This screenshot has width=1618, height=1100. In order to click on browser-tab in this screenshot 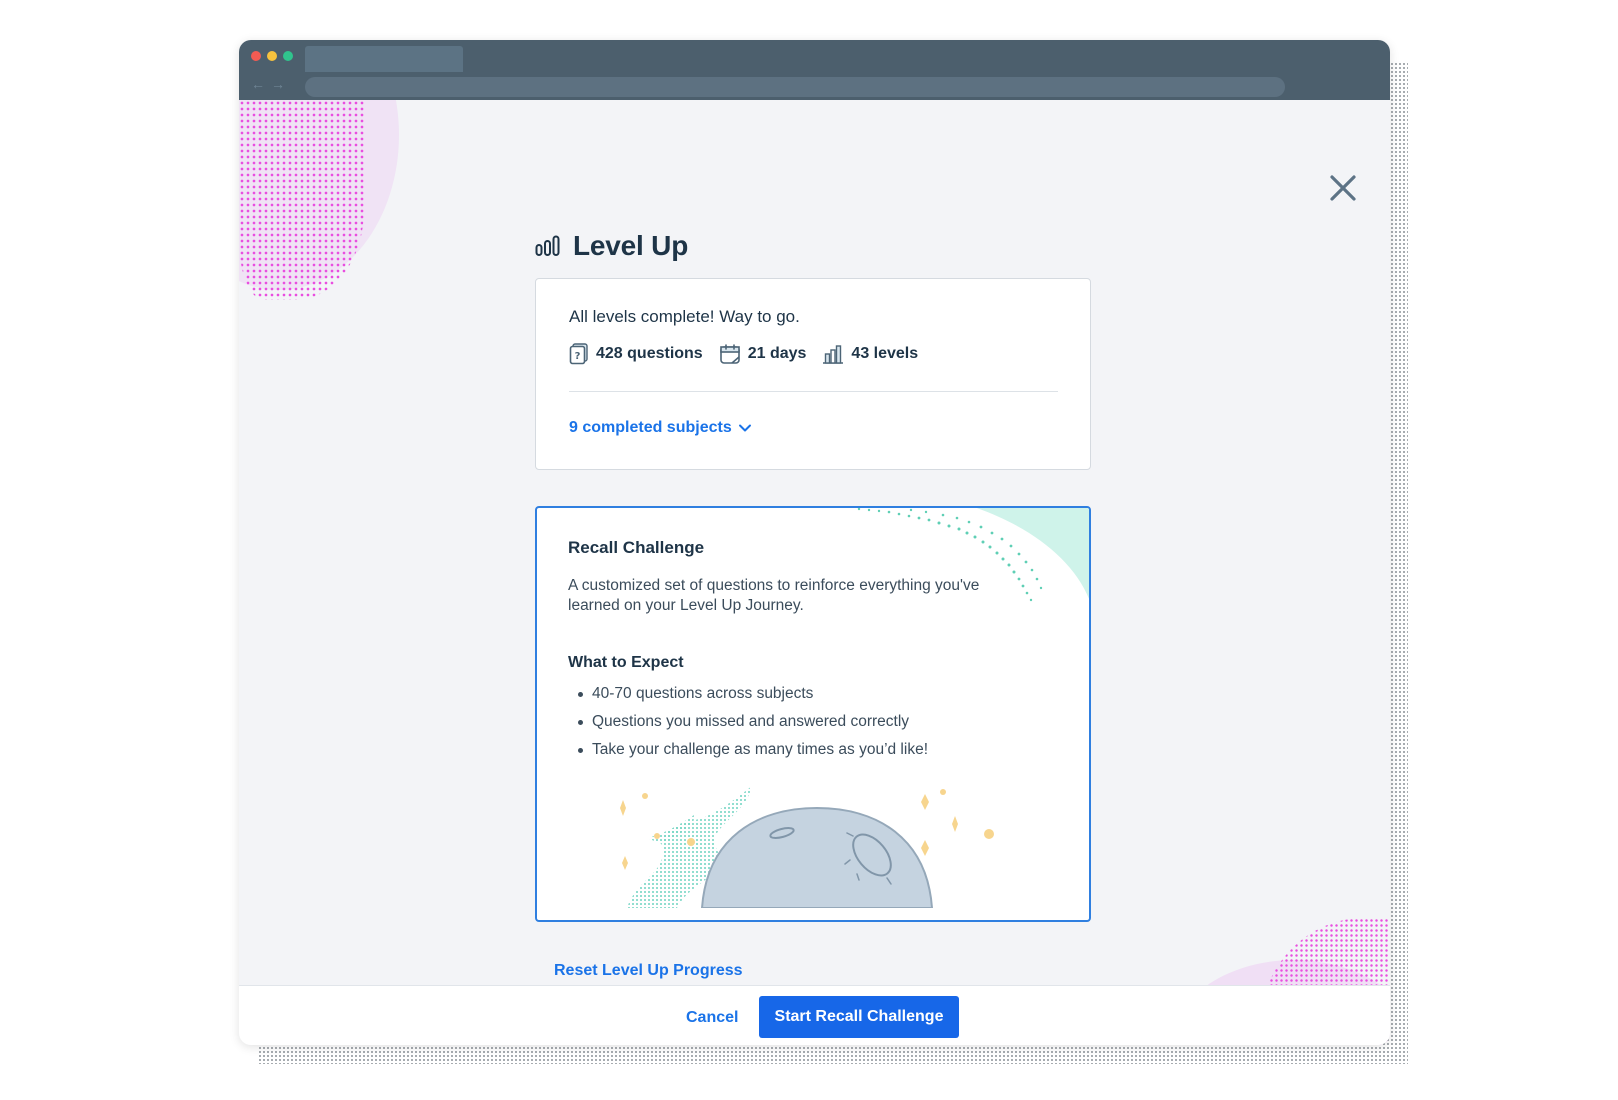, I will do `click(384, 59)`.